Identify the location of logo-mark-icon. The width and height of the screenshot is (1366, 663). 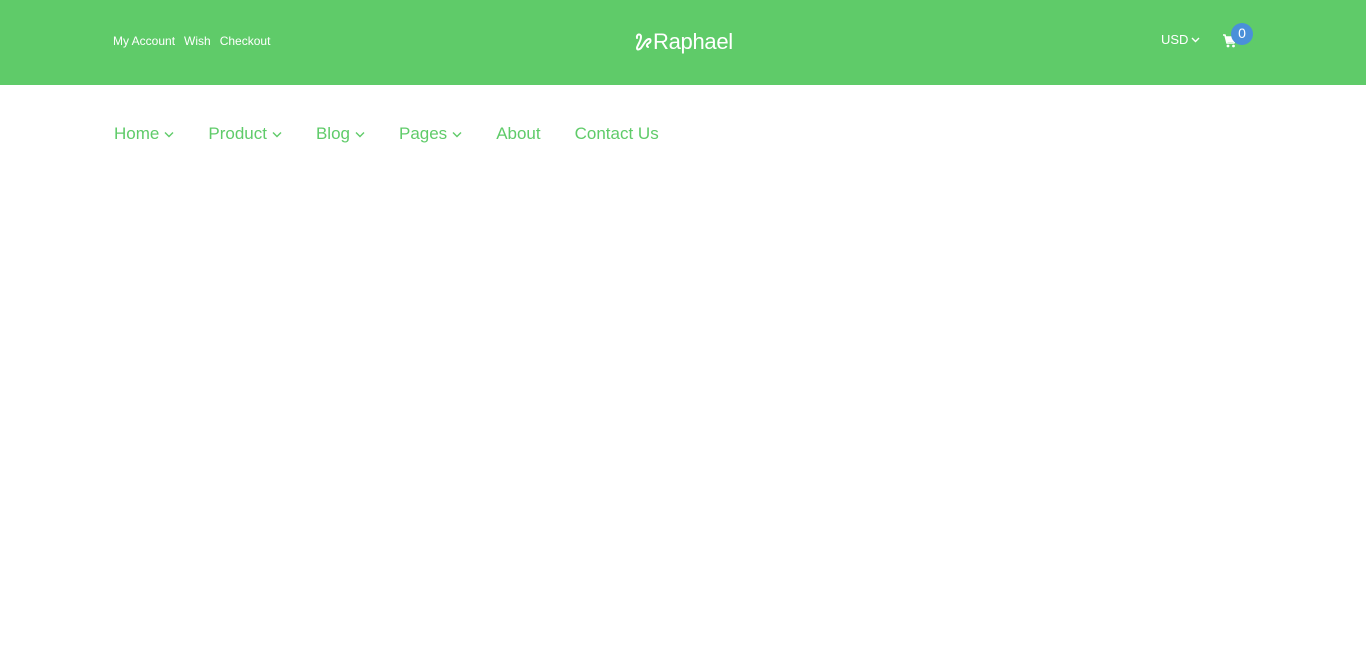
(643, 42).